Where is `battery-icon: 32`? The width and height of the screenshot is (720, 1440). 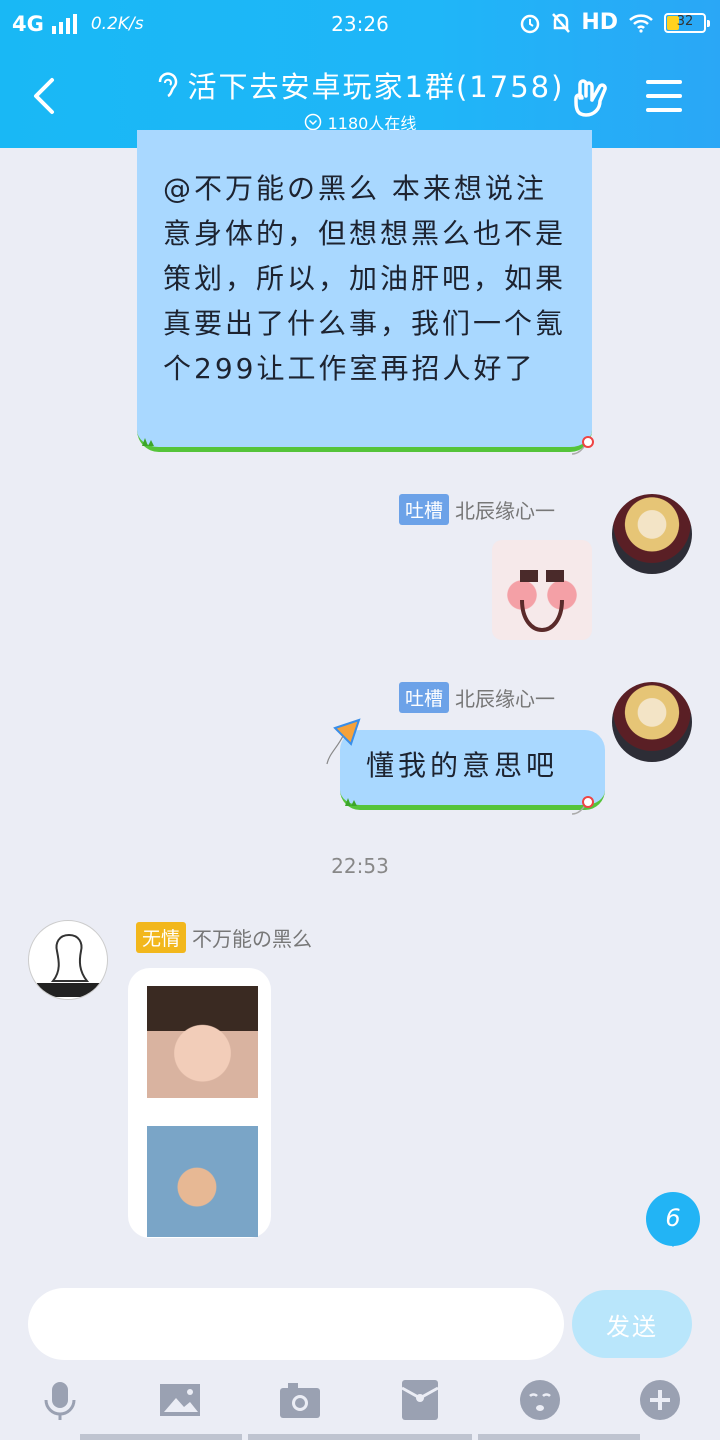 battery-icon: 32 is located at coordinates (687, 22).